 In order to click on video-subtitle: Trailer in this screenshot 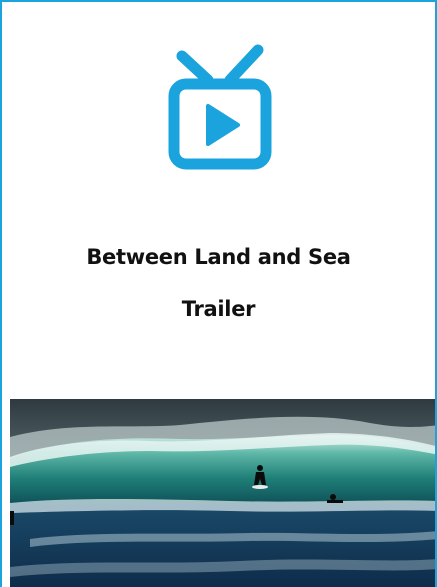, I will do `click(218, 309)`.